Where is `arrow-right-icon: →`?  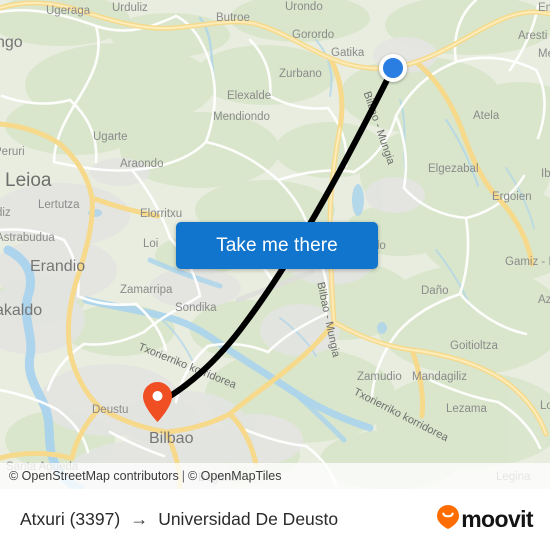
arrow-right-icon: → is located at coordinates (139, 519).